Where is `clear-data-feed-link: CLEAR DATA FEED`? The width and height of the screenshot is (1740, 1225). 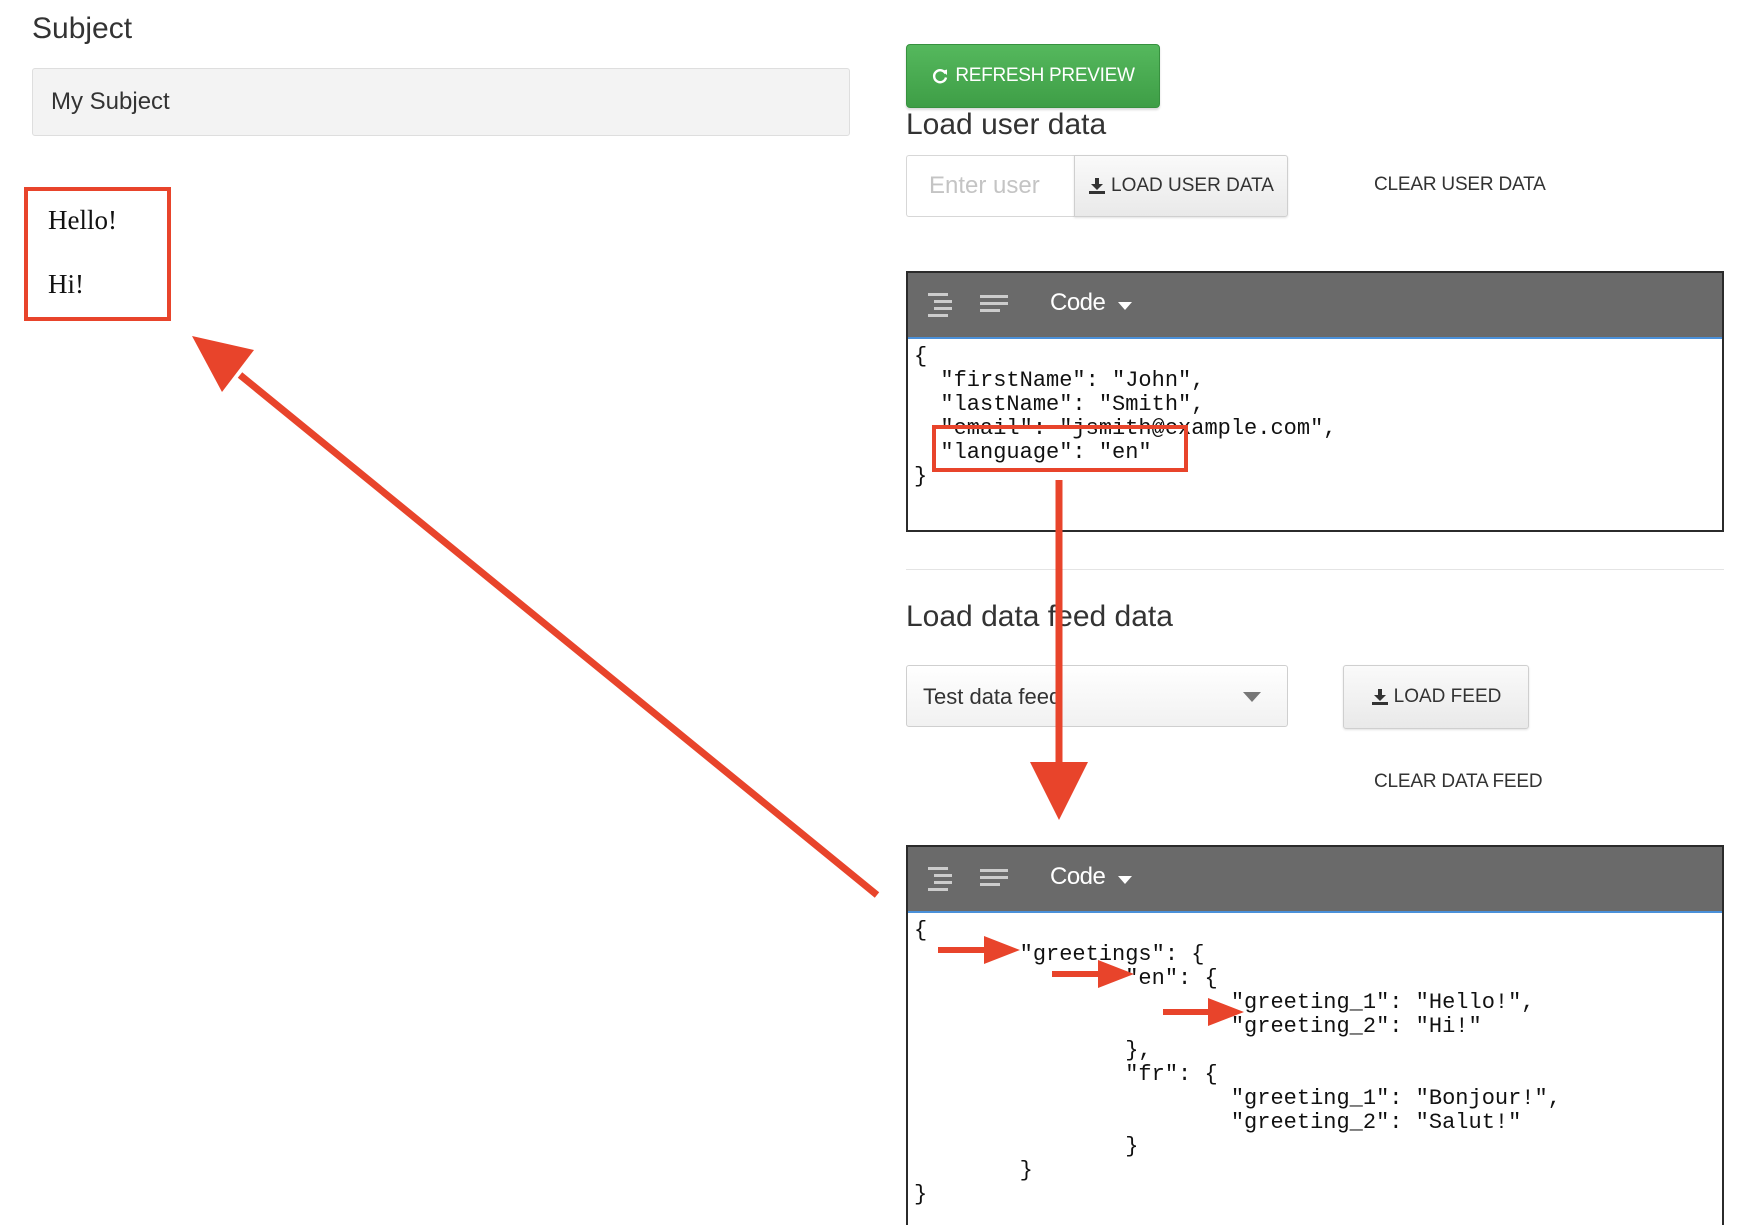 clear-data-feed-link: CLEAR DATA FEED is located at coordinates (1458, 782).